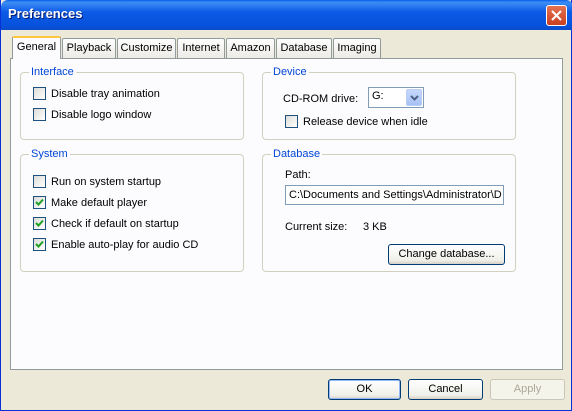  I want to click on chevron-down-icon, so click(414, 98).